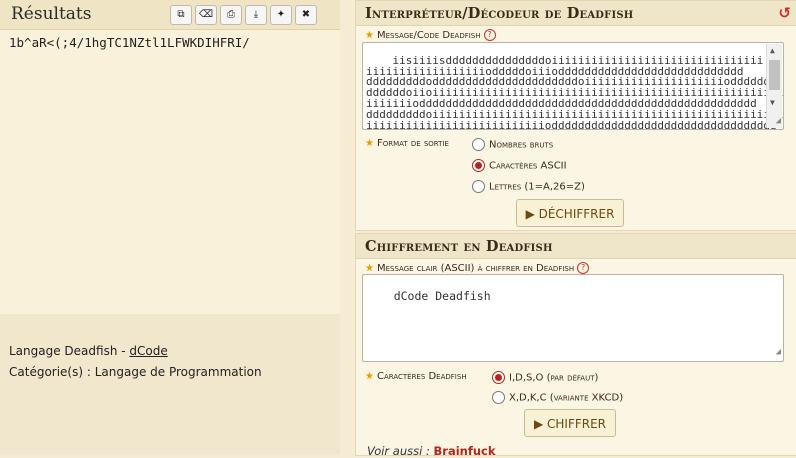 Image resolution: width=796 pixels, height=458 pixels. I want to click on panel-splitter, so click(347, 227).